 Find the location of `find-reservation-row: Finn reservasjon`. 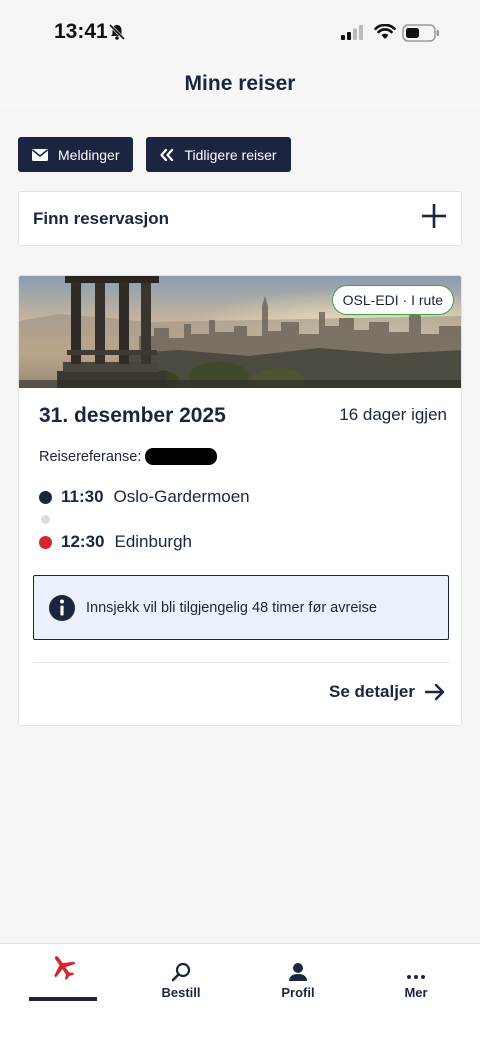

find-reservation-row: Finn reservasjon is located at coordinates (240, 218).